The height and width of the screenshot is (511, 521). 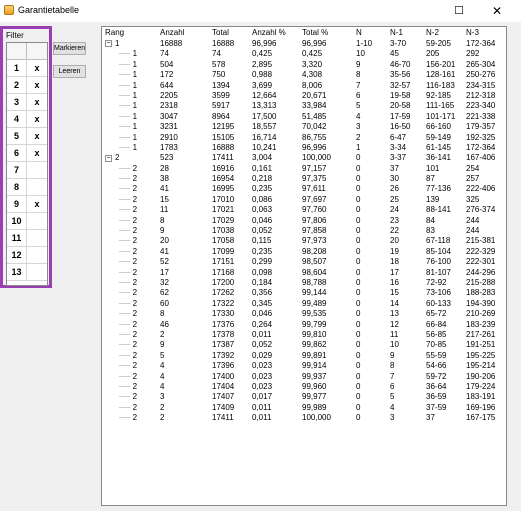 I want to click on filter-row: 1x, so click(x=27, y=68).